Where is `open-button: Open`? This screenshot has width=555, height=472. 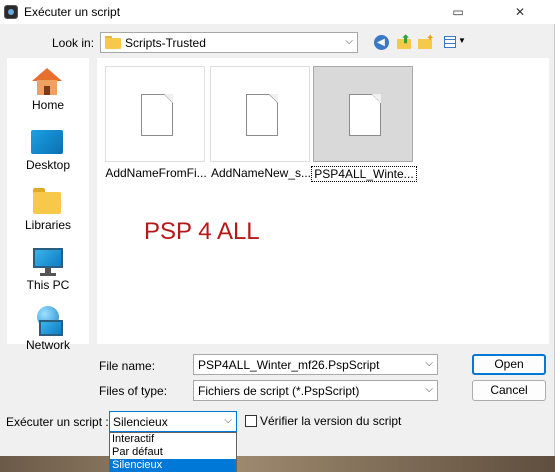 open-button: Open is located at coordinates (509, 364).